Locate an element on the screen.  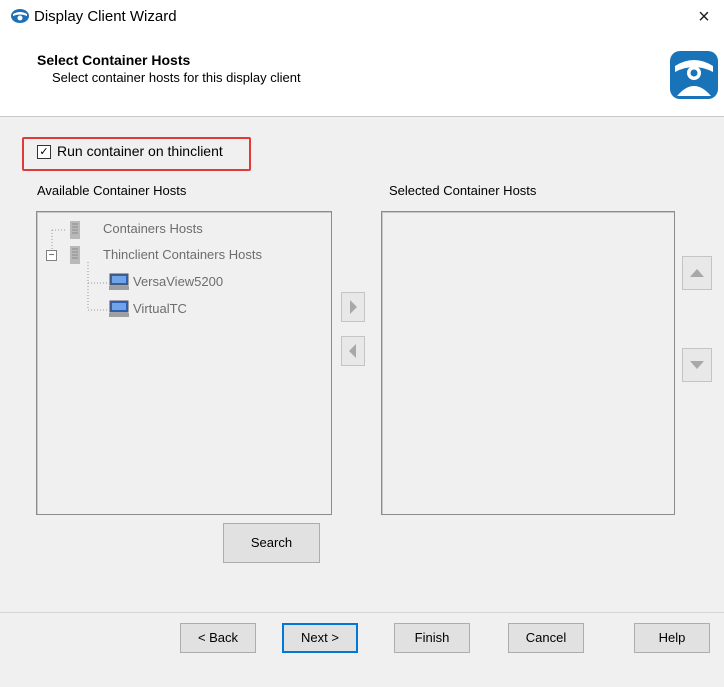
move-up-button is located at coordinates (697, 273).